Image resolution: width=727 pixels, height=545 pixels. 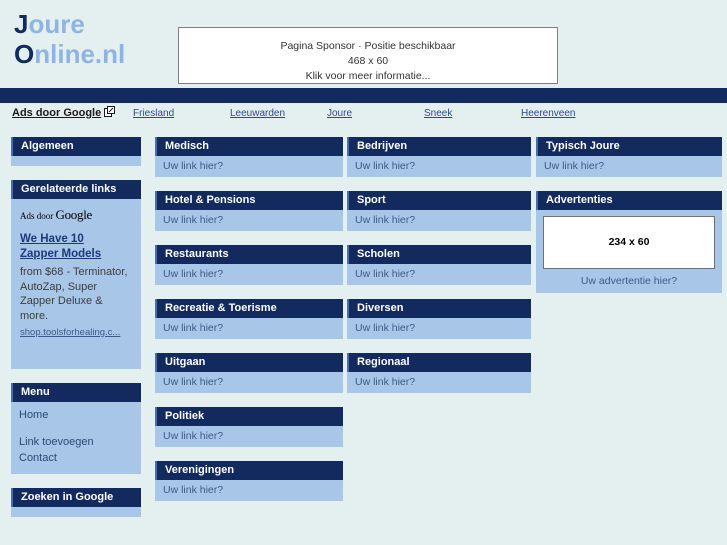 What do you see at coordinates (368, 61) in the screenshot?
I see `sponsor-line-2: 468 x 60` at bounding box center [368, 61].